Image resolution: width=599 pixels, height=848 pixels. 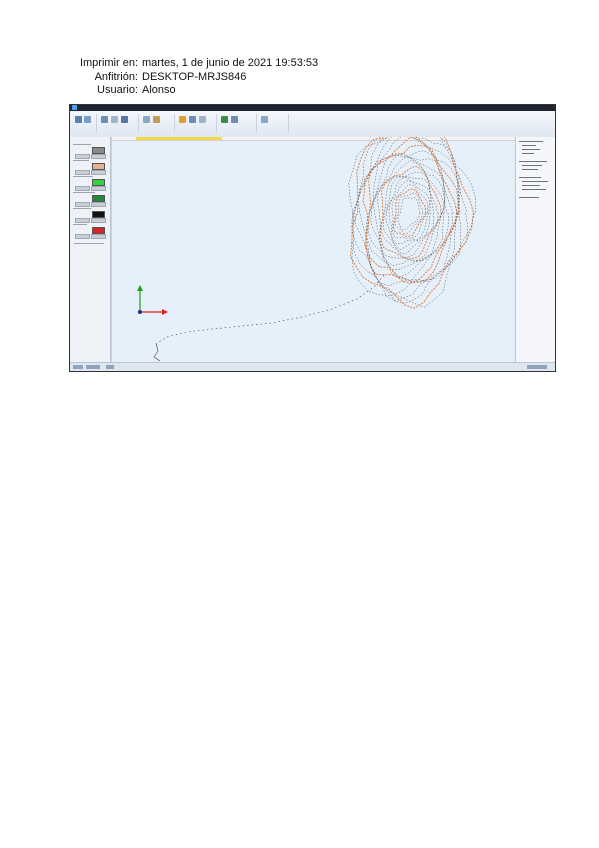 What do you see at coordinates (74, 107) in the screenshot?
I see `app-icon` at bounding box center [74, 107].